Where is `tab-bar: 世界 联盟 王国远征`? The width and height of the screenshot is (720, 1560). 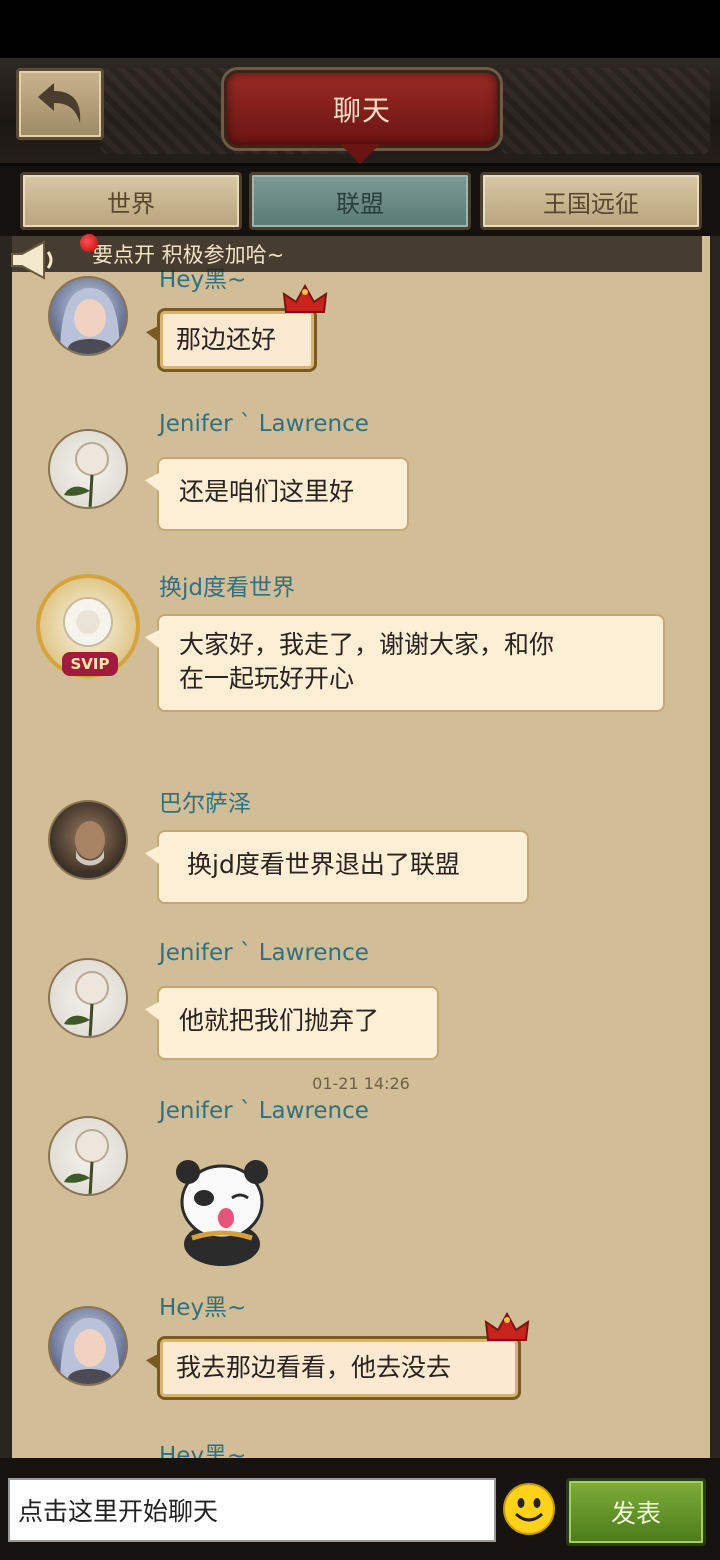
tab-bar: 世界 联盟 王国远征 is located at coordinates (360, 201).